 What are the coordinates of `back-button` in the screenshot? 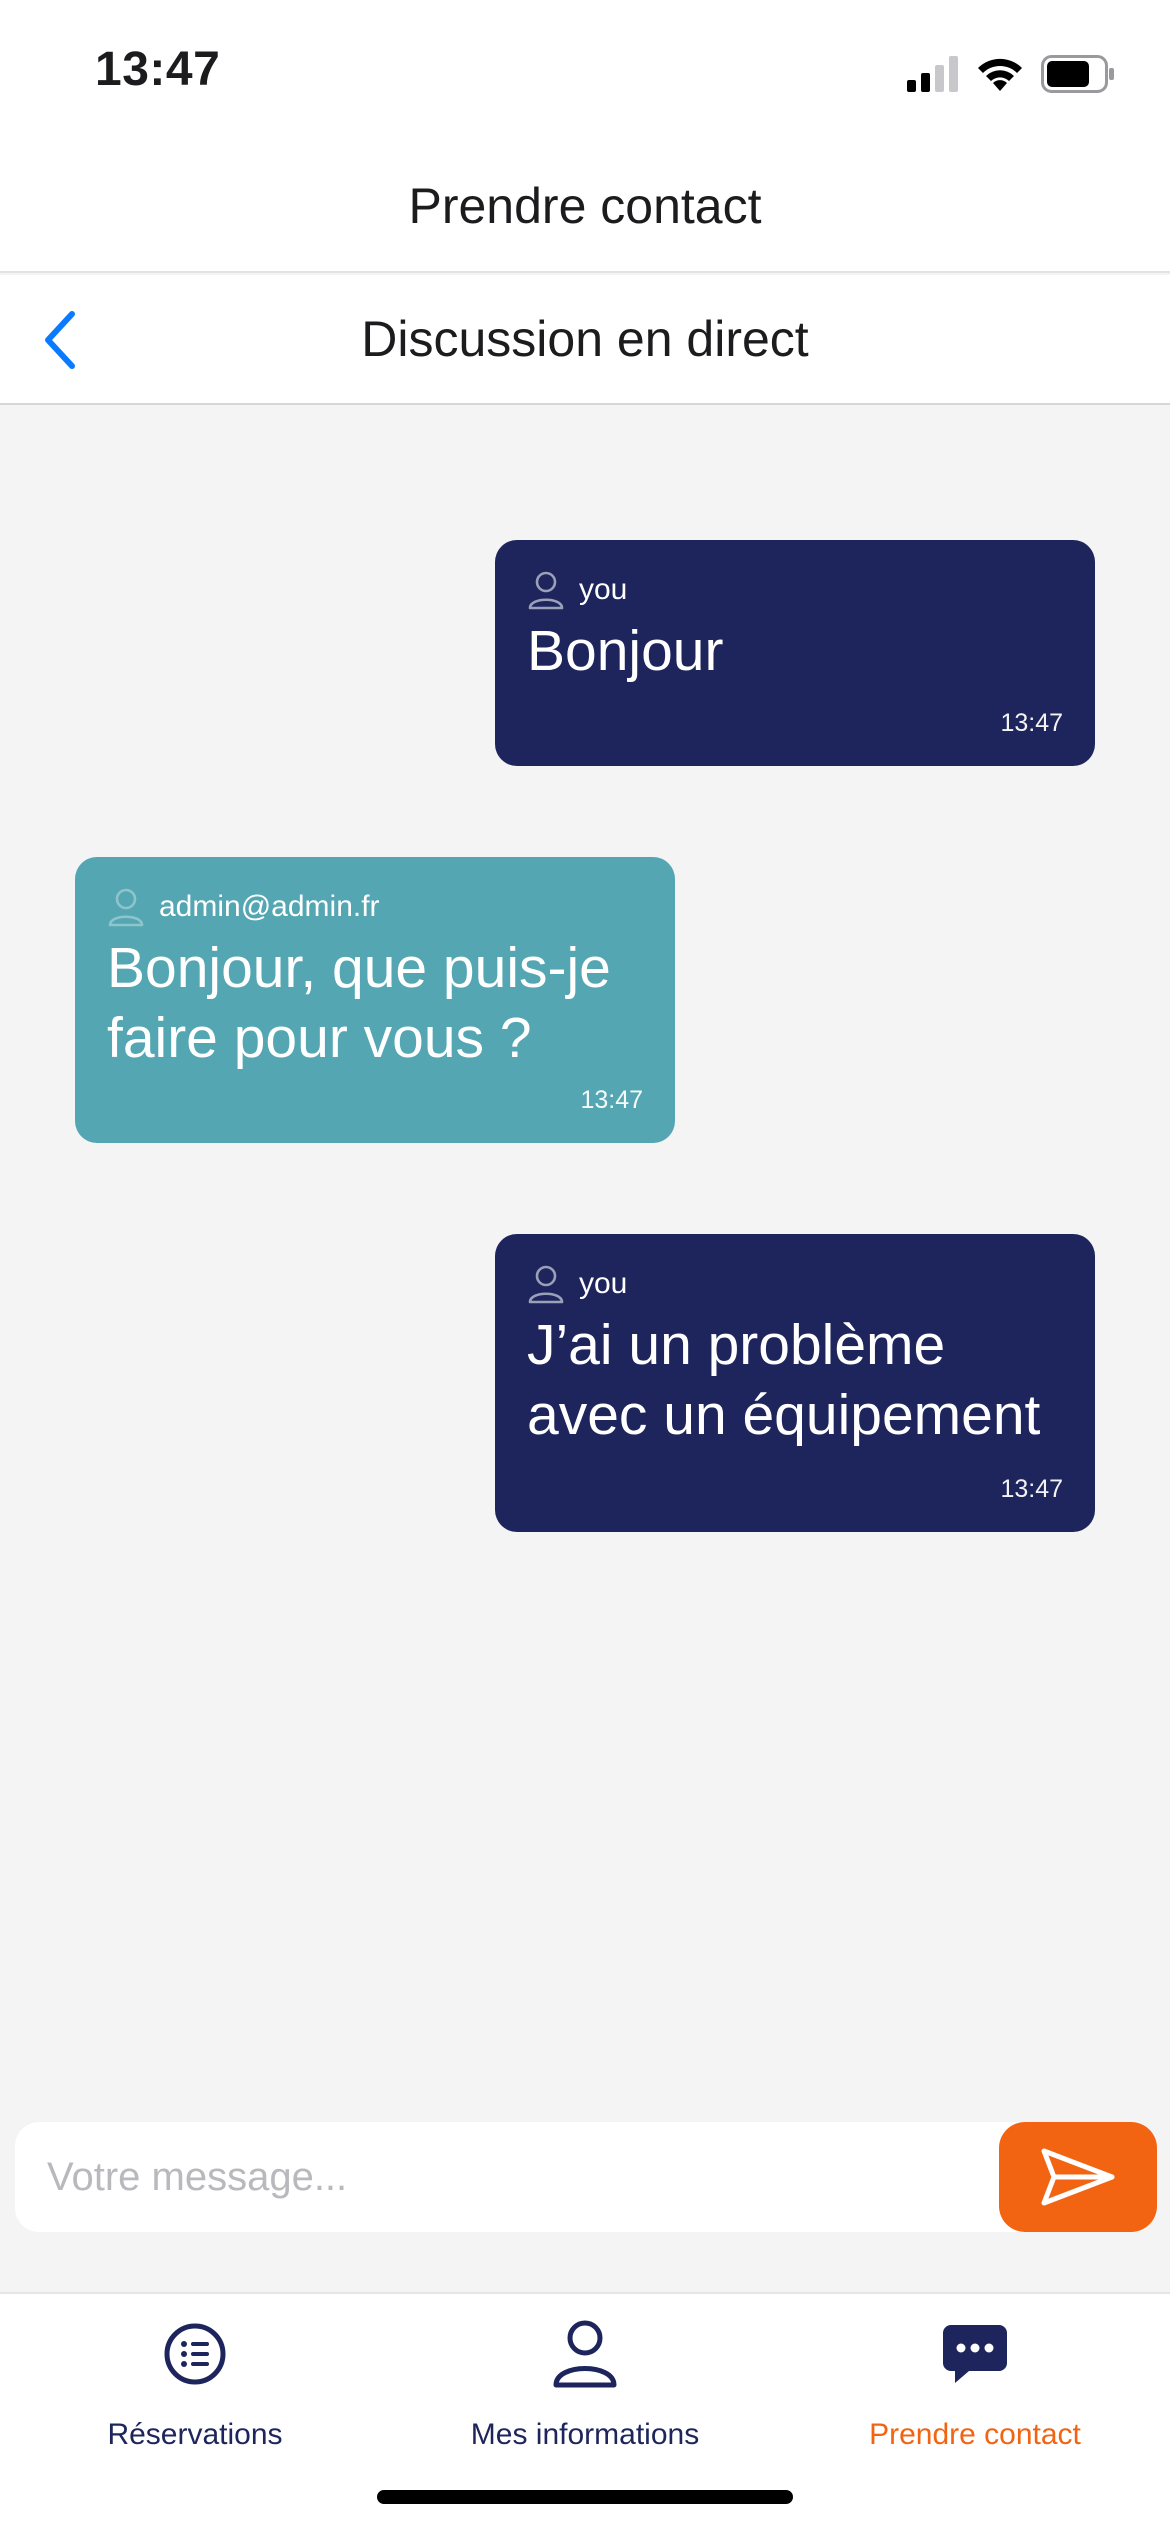 It's located at (60, 340).